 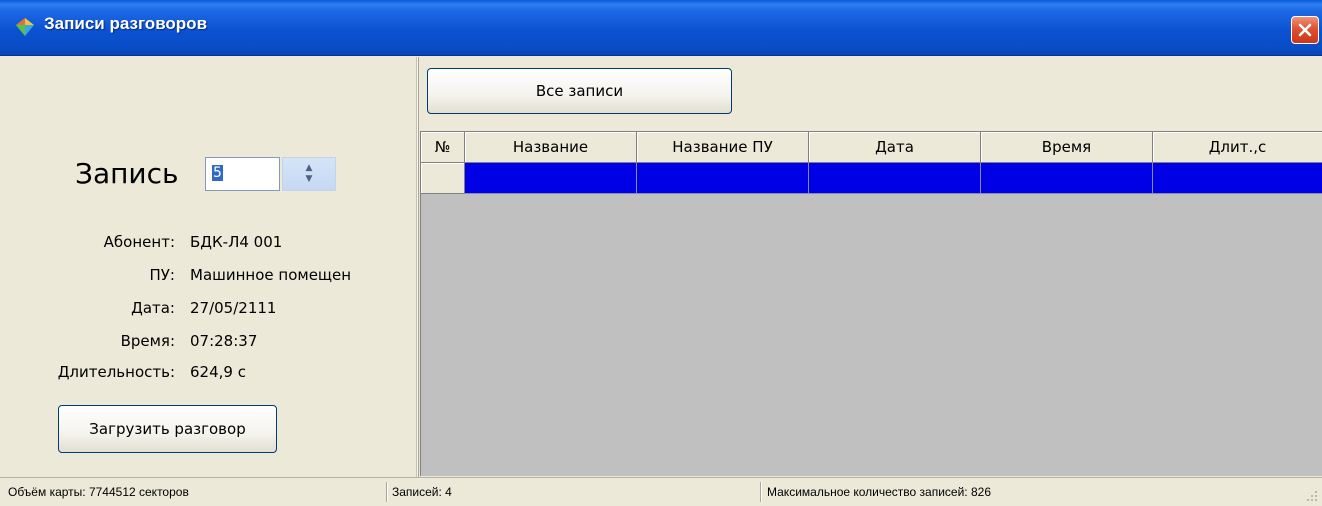 I want to click on column-name: Название, so click(x=551, y=147).